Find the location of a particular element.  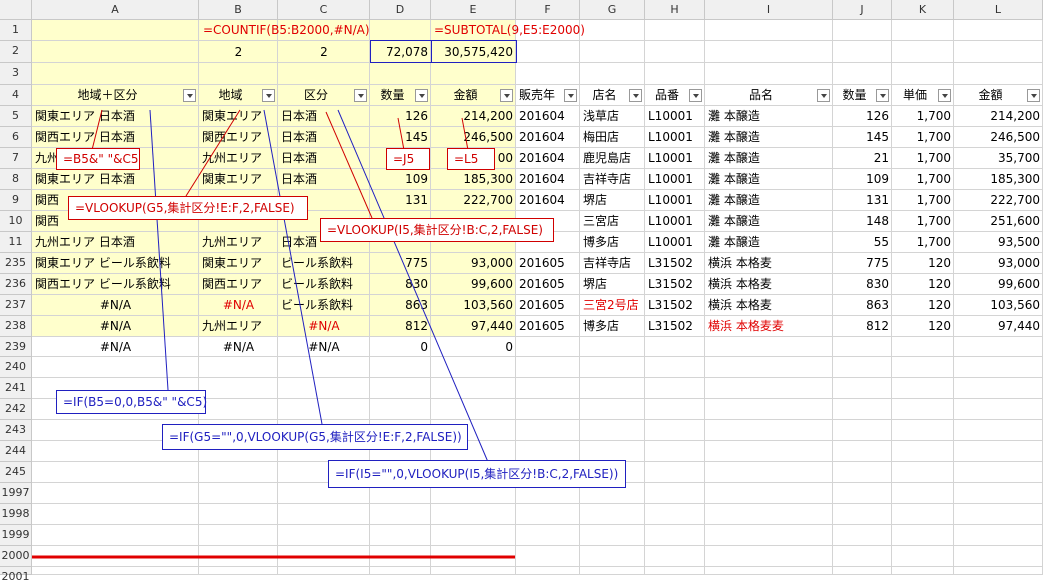

column-header-E: E is located at coordinates (473, 10).